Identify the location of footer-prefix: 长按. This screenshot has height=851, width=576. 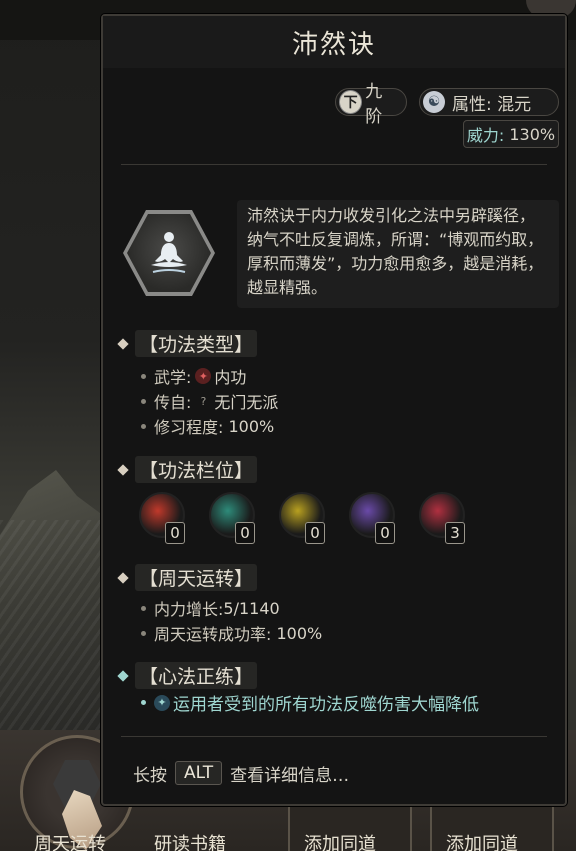
(150, 775).